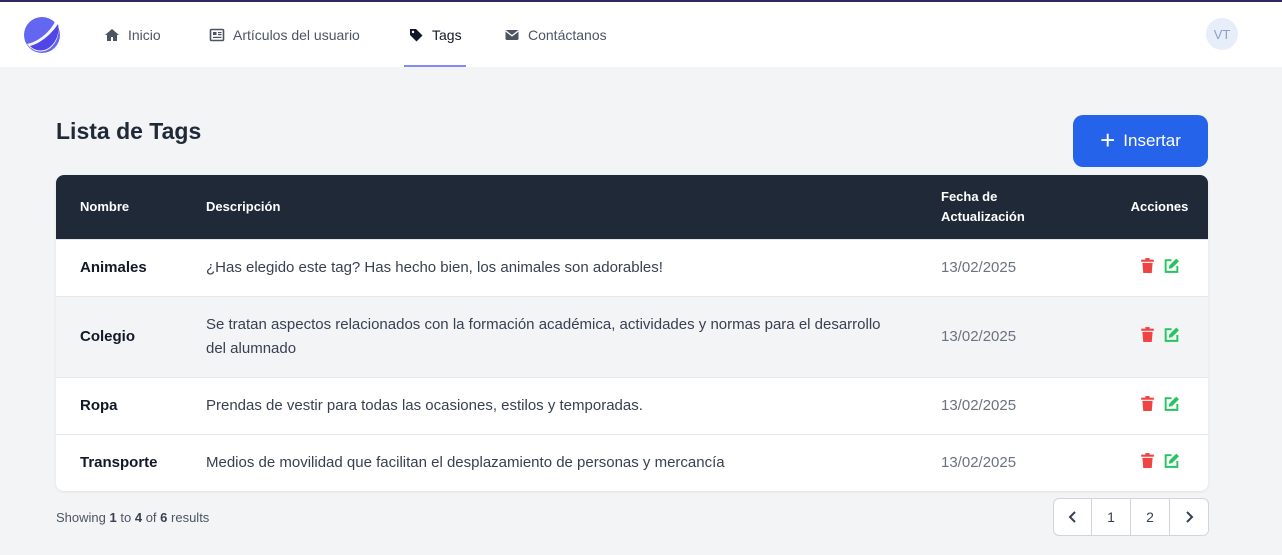 The width and height of the screenshot is (1282, 555). Describe the element at coordinates (1150, 517) in the screenshot. I see `pagination-page-2: 2` at that location.